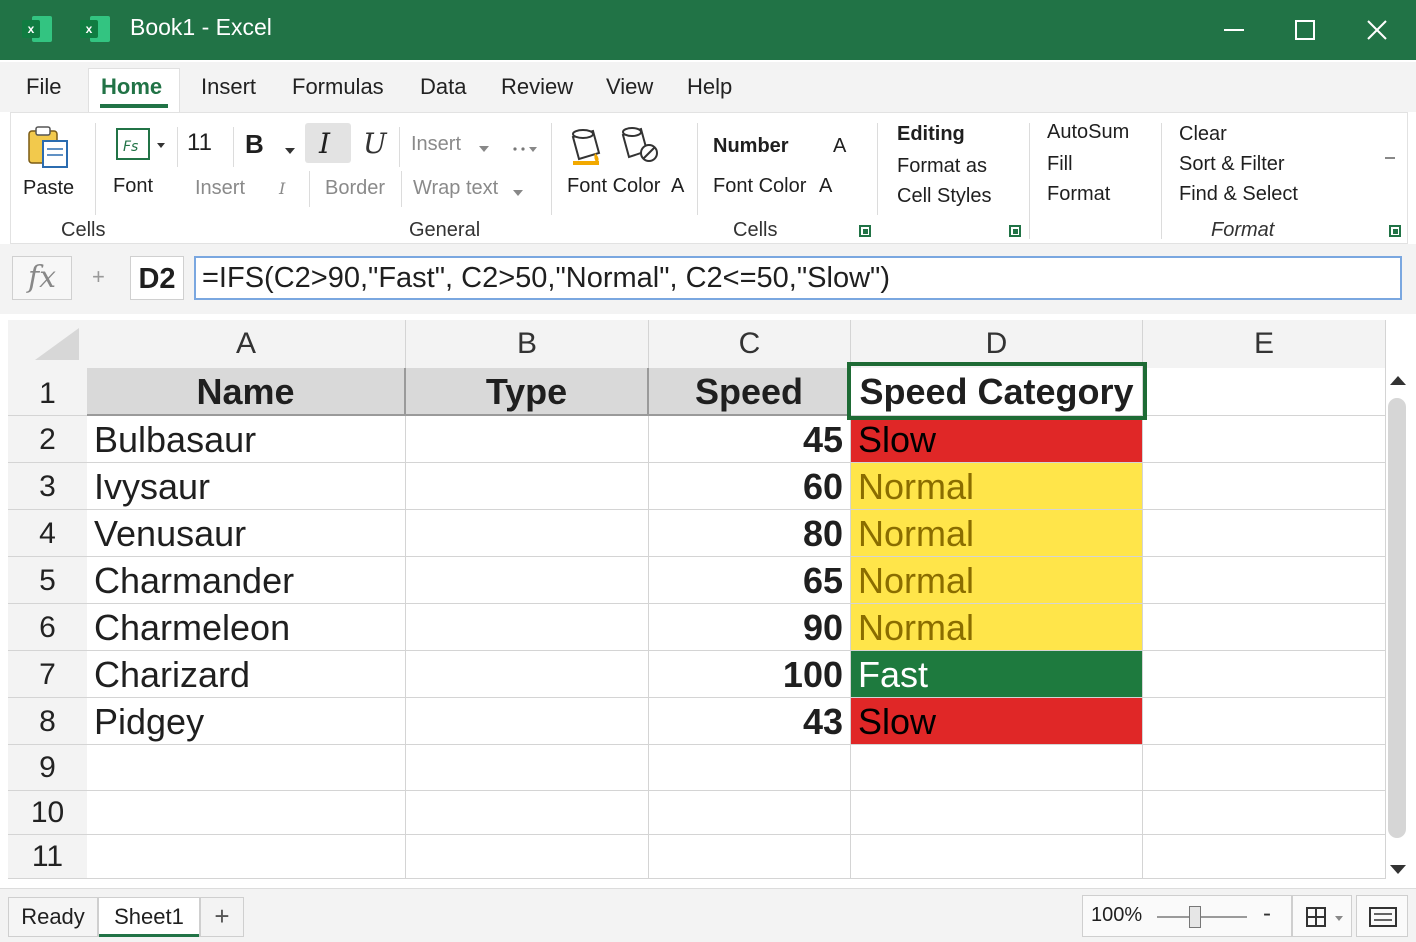 The image size is (1416, 942). What do you see at coordinates (149, 917) in the screenshot?
I see `sheet-tab-sheet1: Sheet1` at bounding box center [149, 917].